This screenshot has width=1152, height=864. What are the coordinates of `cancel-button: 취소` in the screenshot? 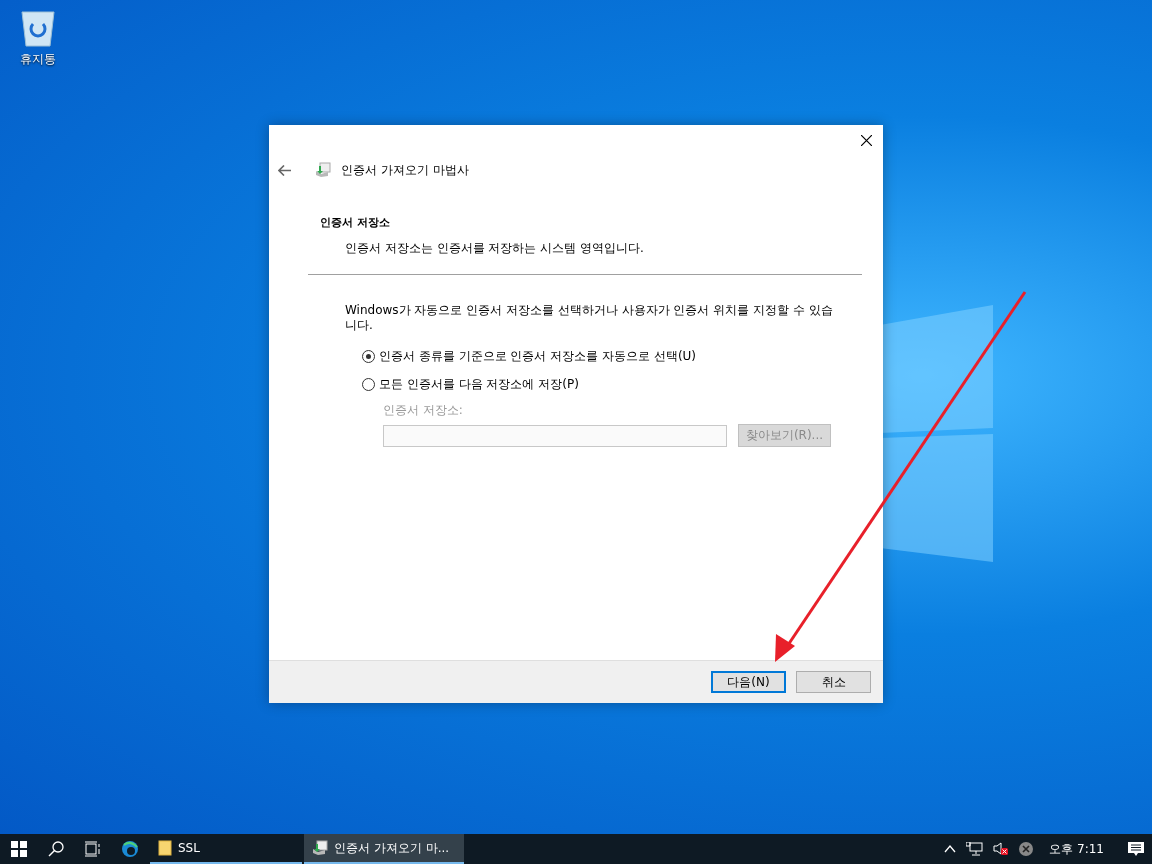 It's located at (833, 682).